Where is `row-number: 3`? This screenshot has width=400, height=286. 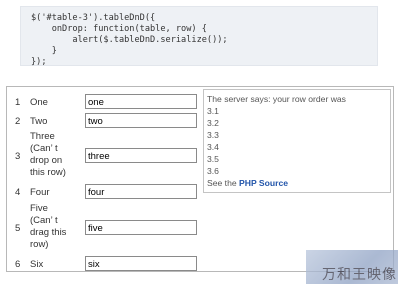 row-number: 3 is located at coordinates (18, 156).